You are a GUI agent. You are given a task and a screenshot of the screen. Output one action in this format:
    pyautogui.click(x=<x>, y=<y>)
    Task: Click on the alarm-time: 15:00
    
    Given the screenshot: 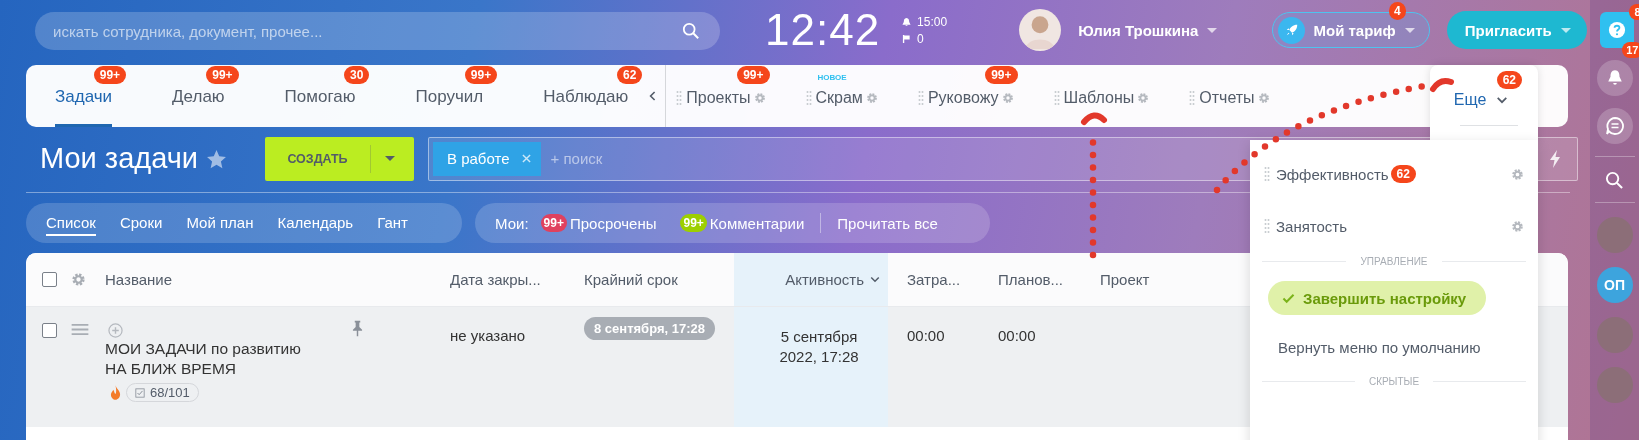 What is the action you would take?
    pyautogui.click(x=932, y=21)
    